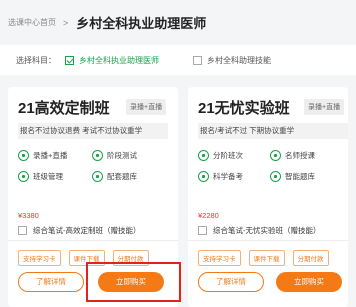 This screenshot has width=356, height=307. I want to click on course-price: ¥2280, so click(208, 215).